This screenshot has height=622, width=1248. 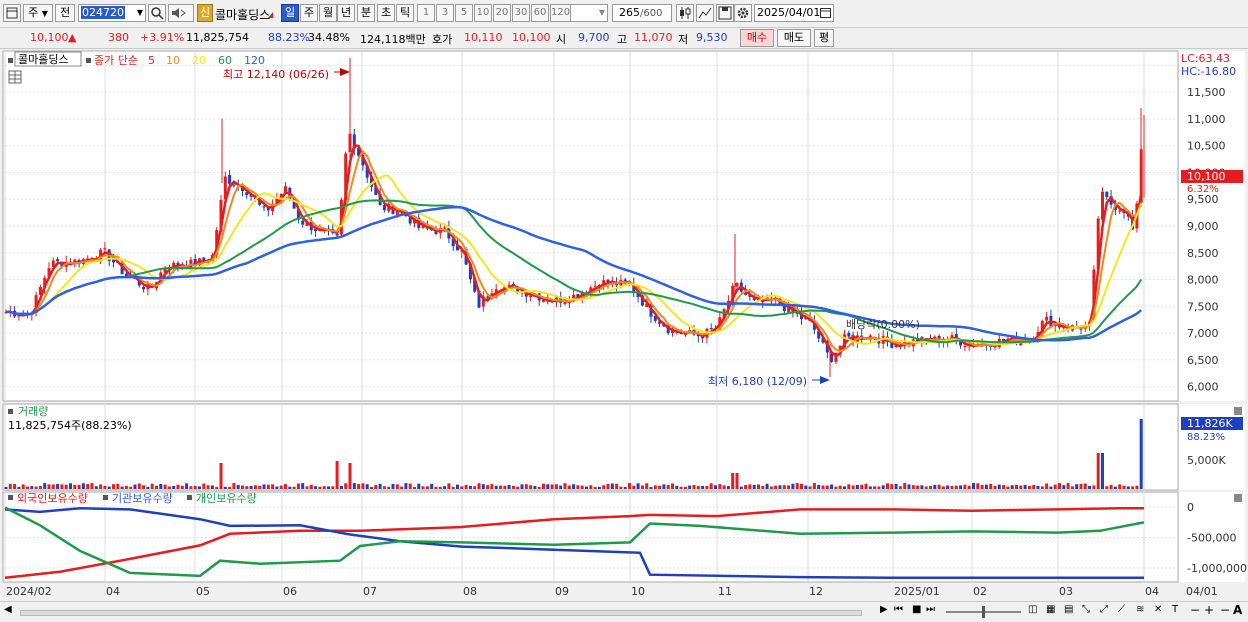 I want to click on chart-navigator: ◀ ▶ ⏮ ■ ⏭ ◫ ▦ ▤ ⤡ ⤢ ⟋ ≋ ✕ T − + − A, so click(x=624, y=611).